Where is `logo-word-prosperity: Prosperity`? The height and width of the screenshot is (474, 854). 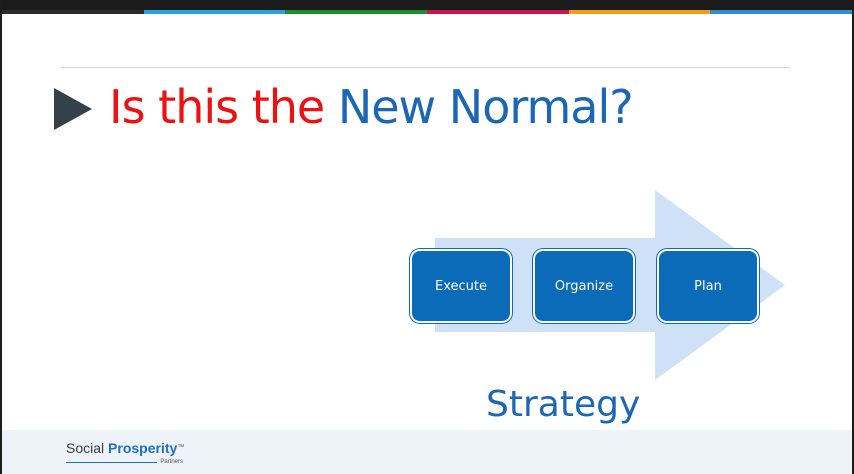
logo-word-prosperity: Prosperity is located at coordinates (143, 448).